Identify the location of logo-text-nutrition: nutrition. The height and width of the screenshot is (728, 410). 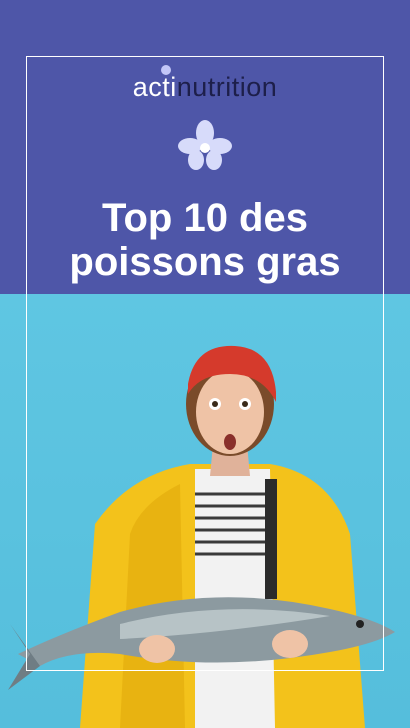
(227, 87).